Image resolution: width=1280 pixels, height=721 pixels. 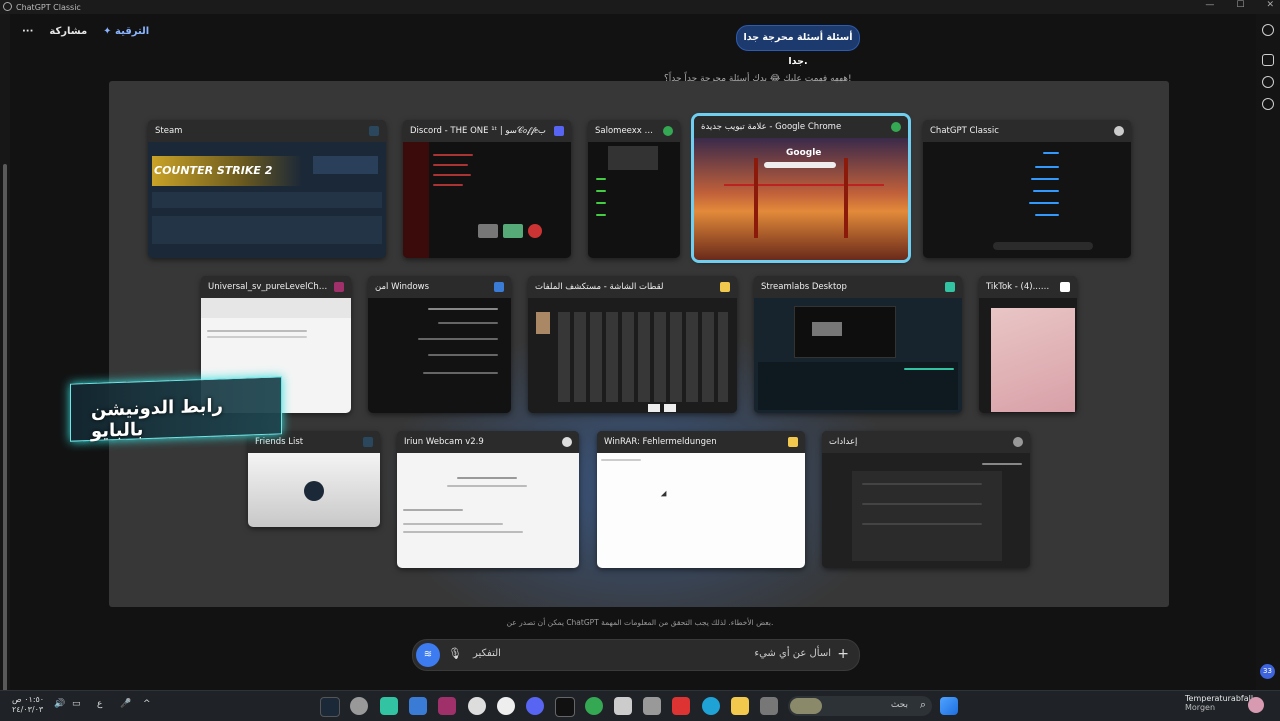 What do you see at coordinates (147, 704) in the screenshot?
I see `tray-expand-icon: ^` at bounding box center [147, 704].